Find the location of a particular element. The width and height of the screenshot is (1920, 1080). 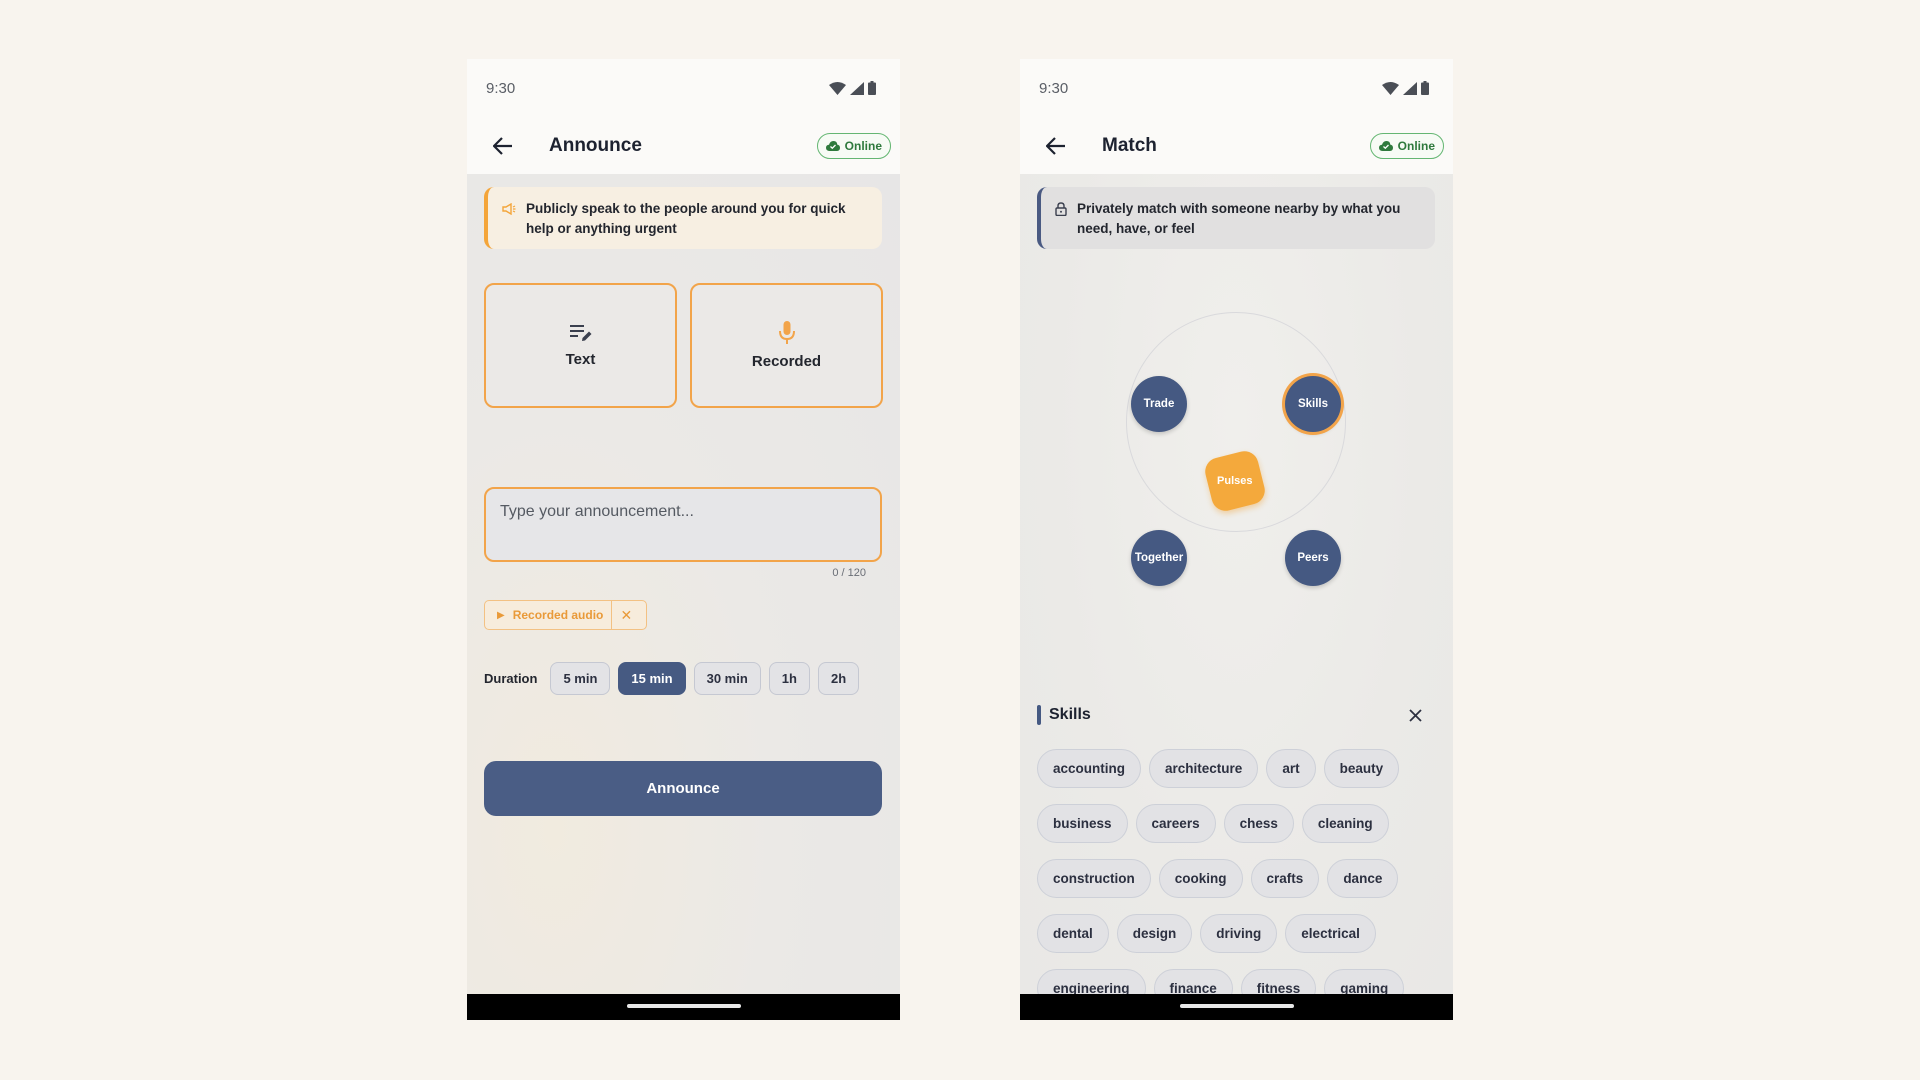

remove-audio-icon: ✕ is located at coordinates (626, 615).